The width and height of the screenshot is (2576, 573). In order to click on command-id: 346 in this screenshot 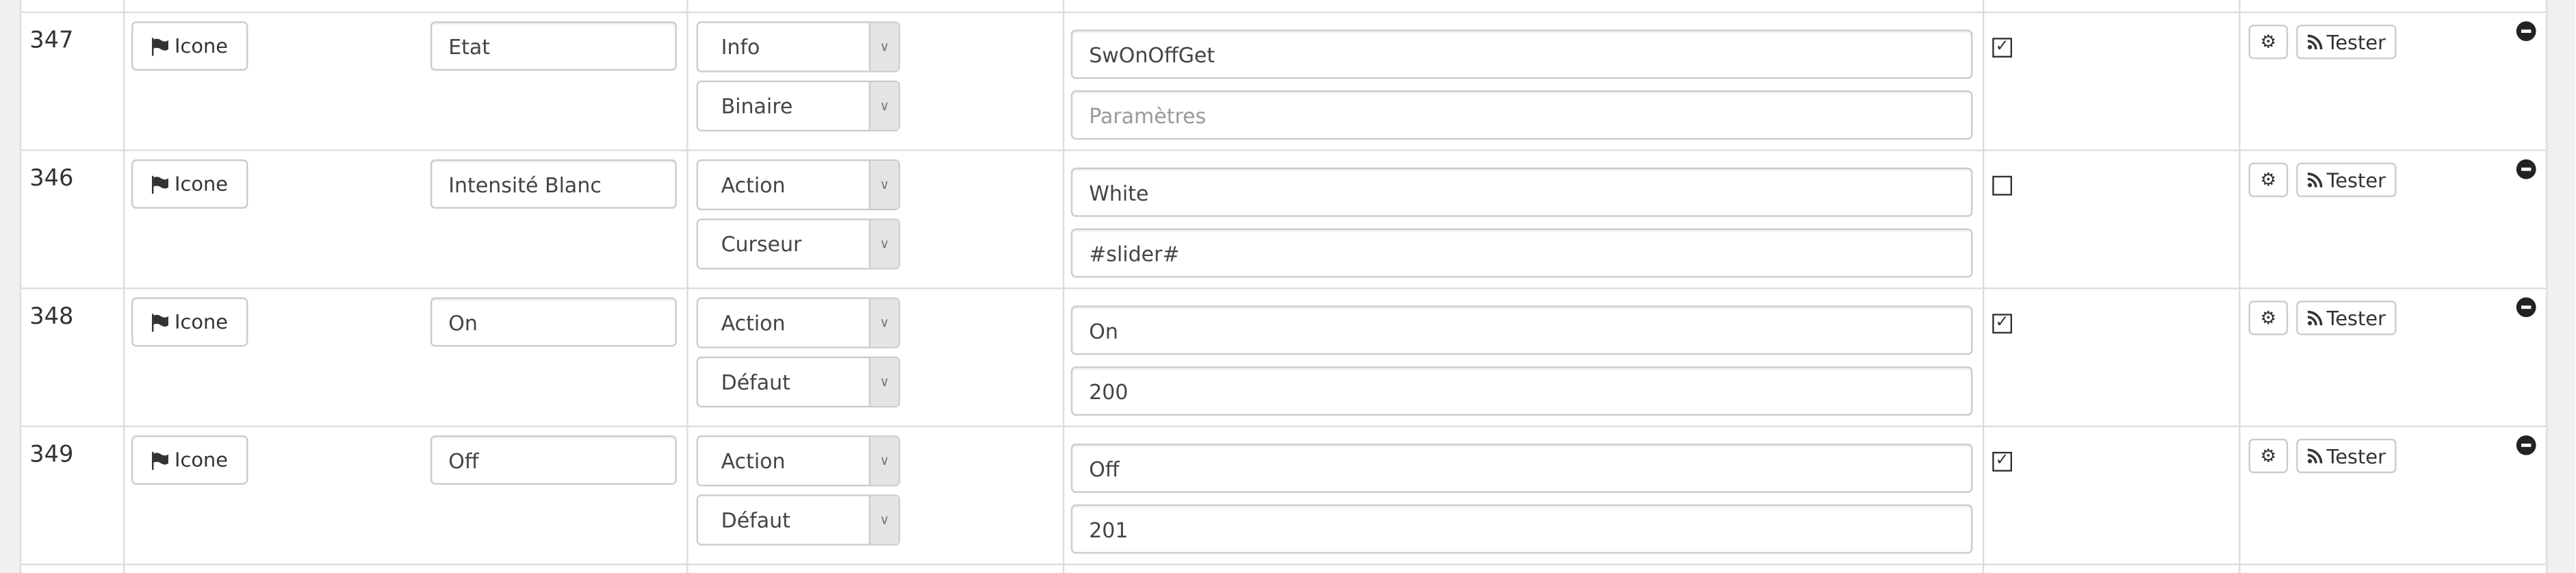, I will do `click(51, 179)`.